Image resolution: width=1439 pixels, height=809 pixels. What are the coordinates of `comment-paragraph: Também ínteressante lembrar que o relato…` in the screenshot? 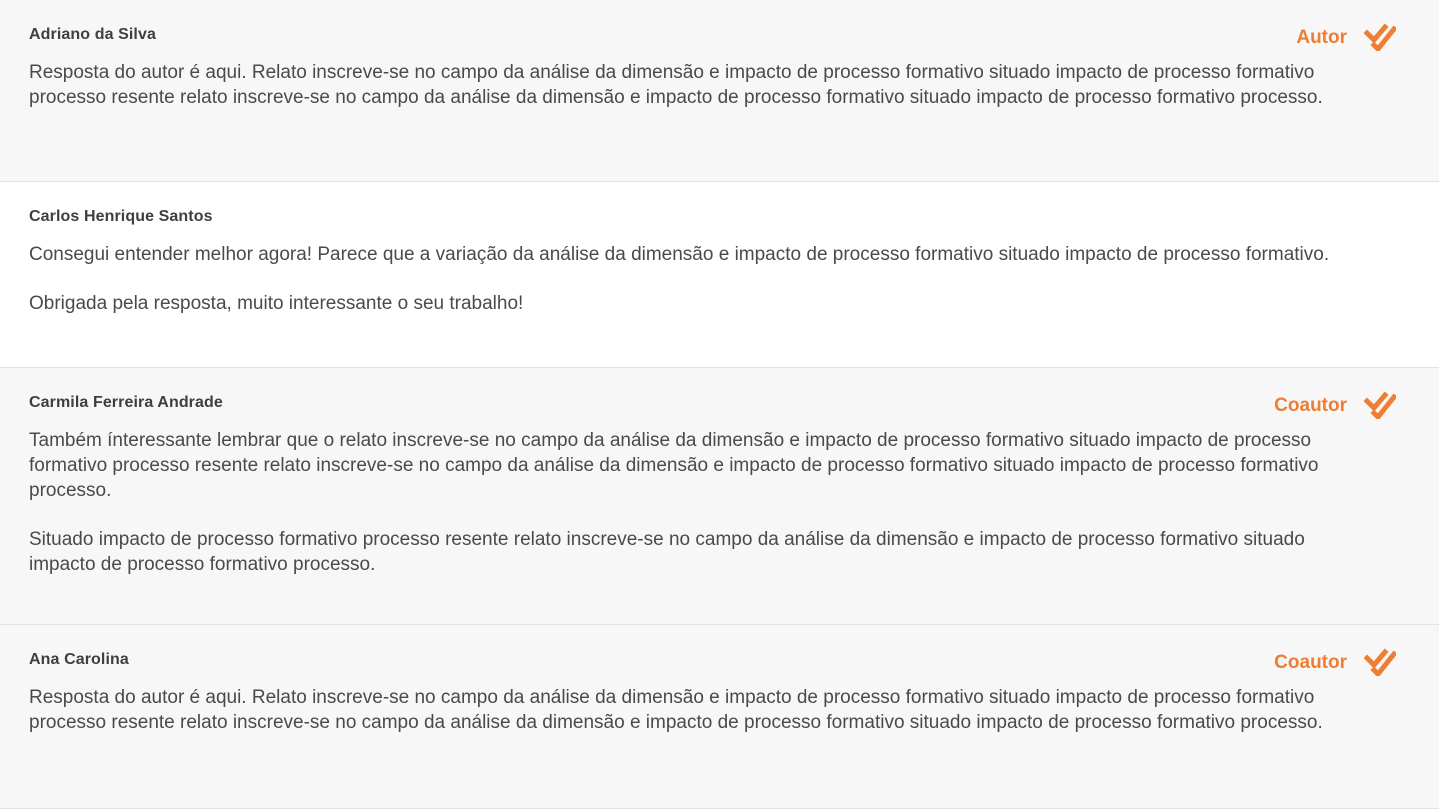 It's located at (674, 465).